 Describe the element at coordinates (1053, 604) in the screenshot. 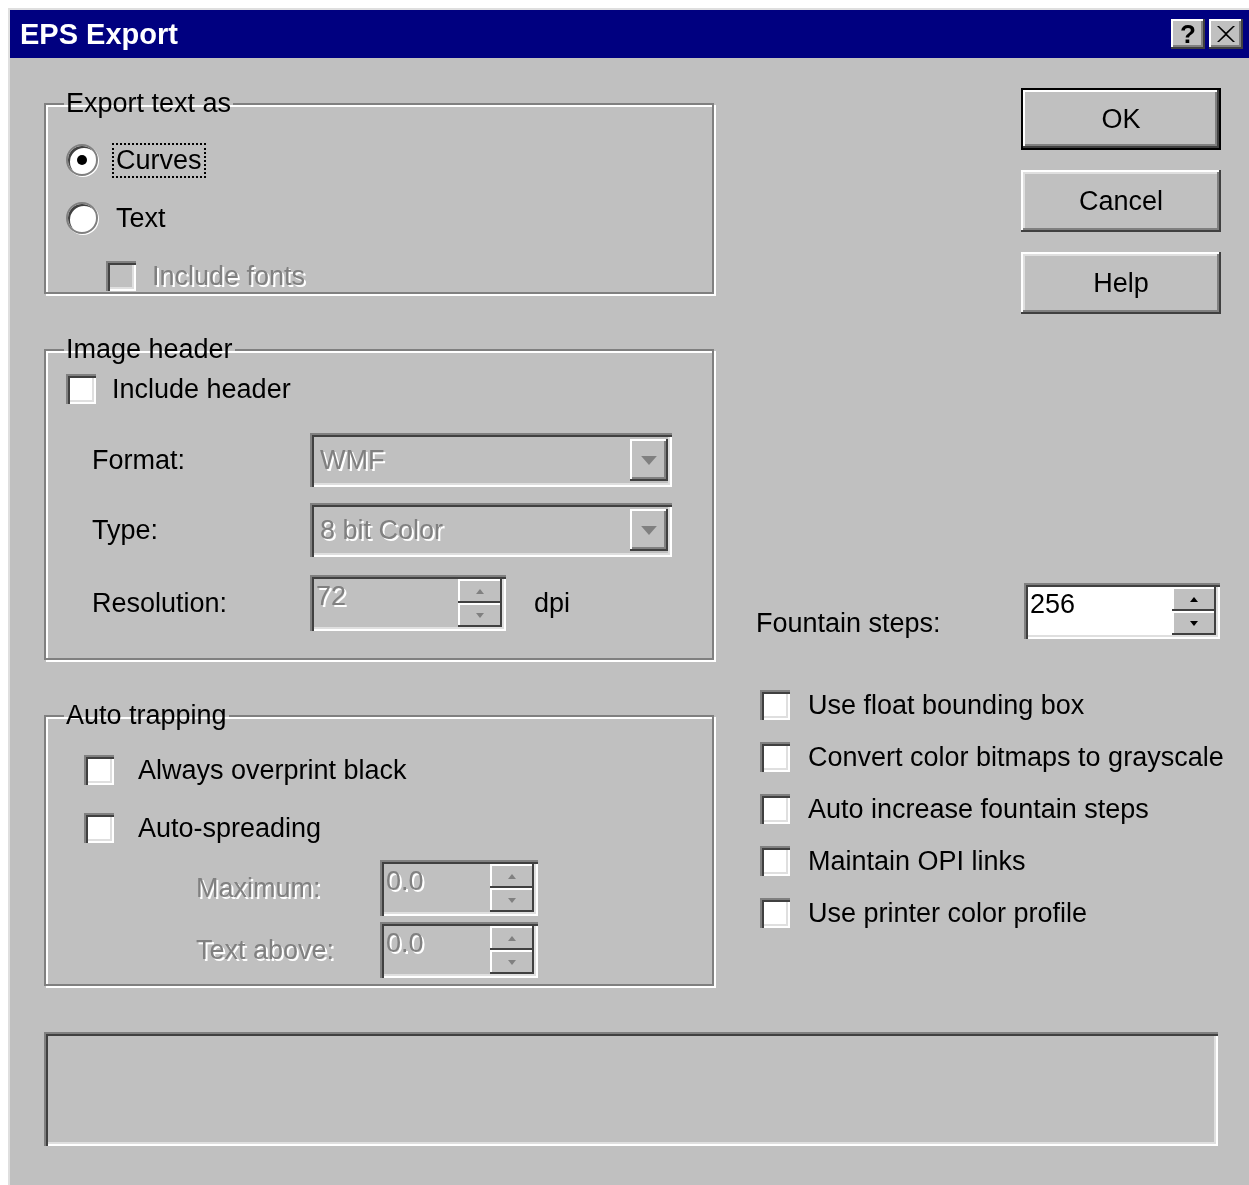

I see `field-value: 256` at that location.